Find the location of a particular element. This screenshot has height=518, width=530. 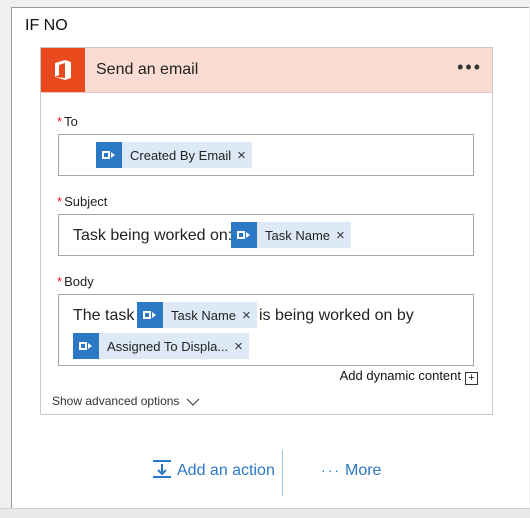

body-text-after: is being worked on by is located at coordinates (336, 315).